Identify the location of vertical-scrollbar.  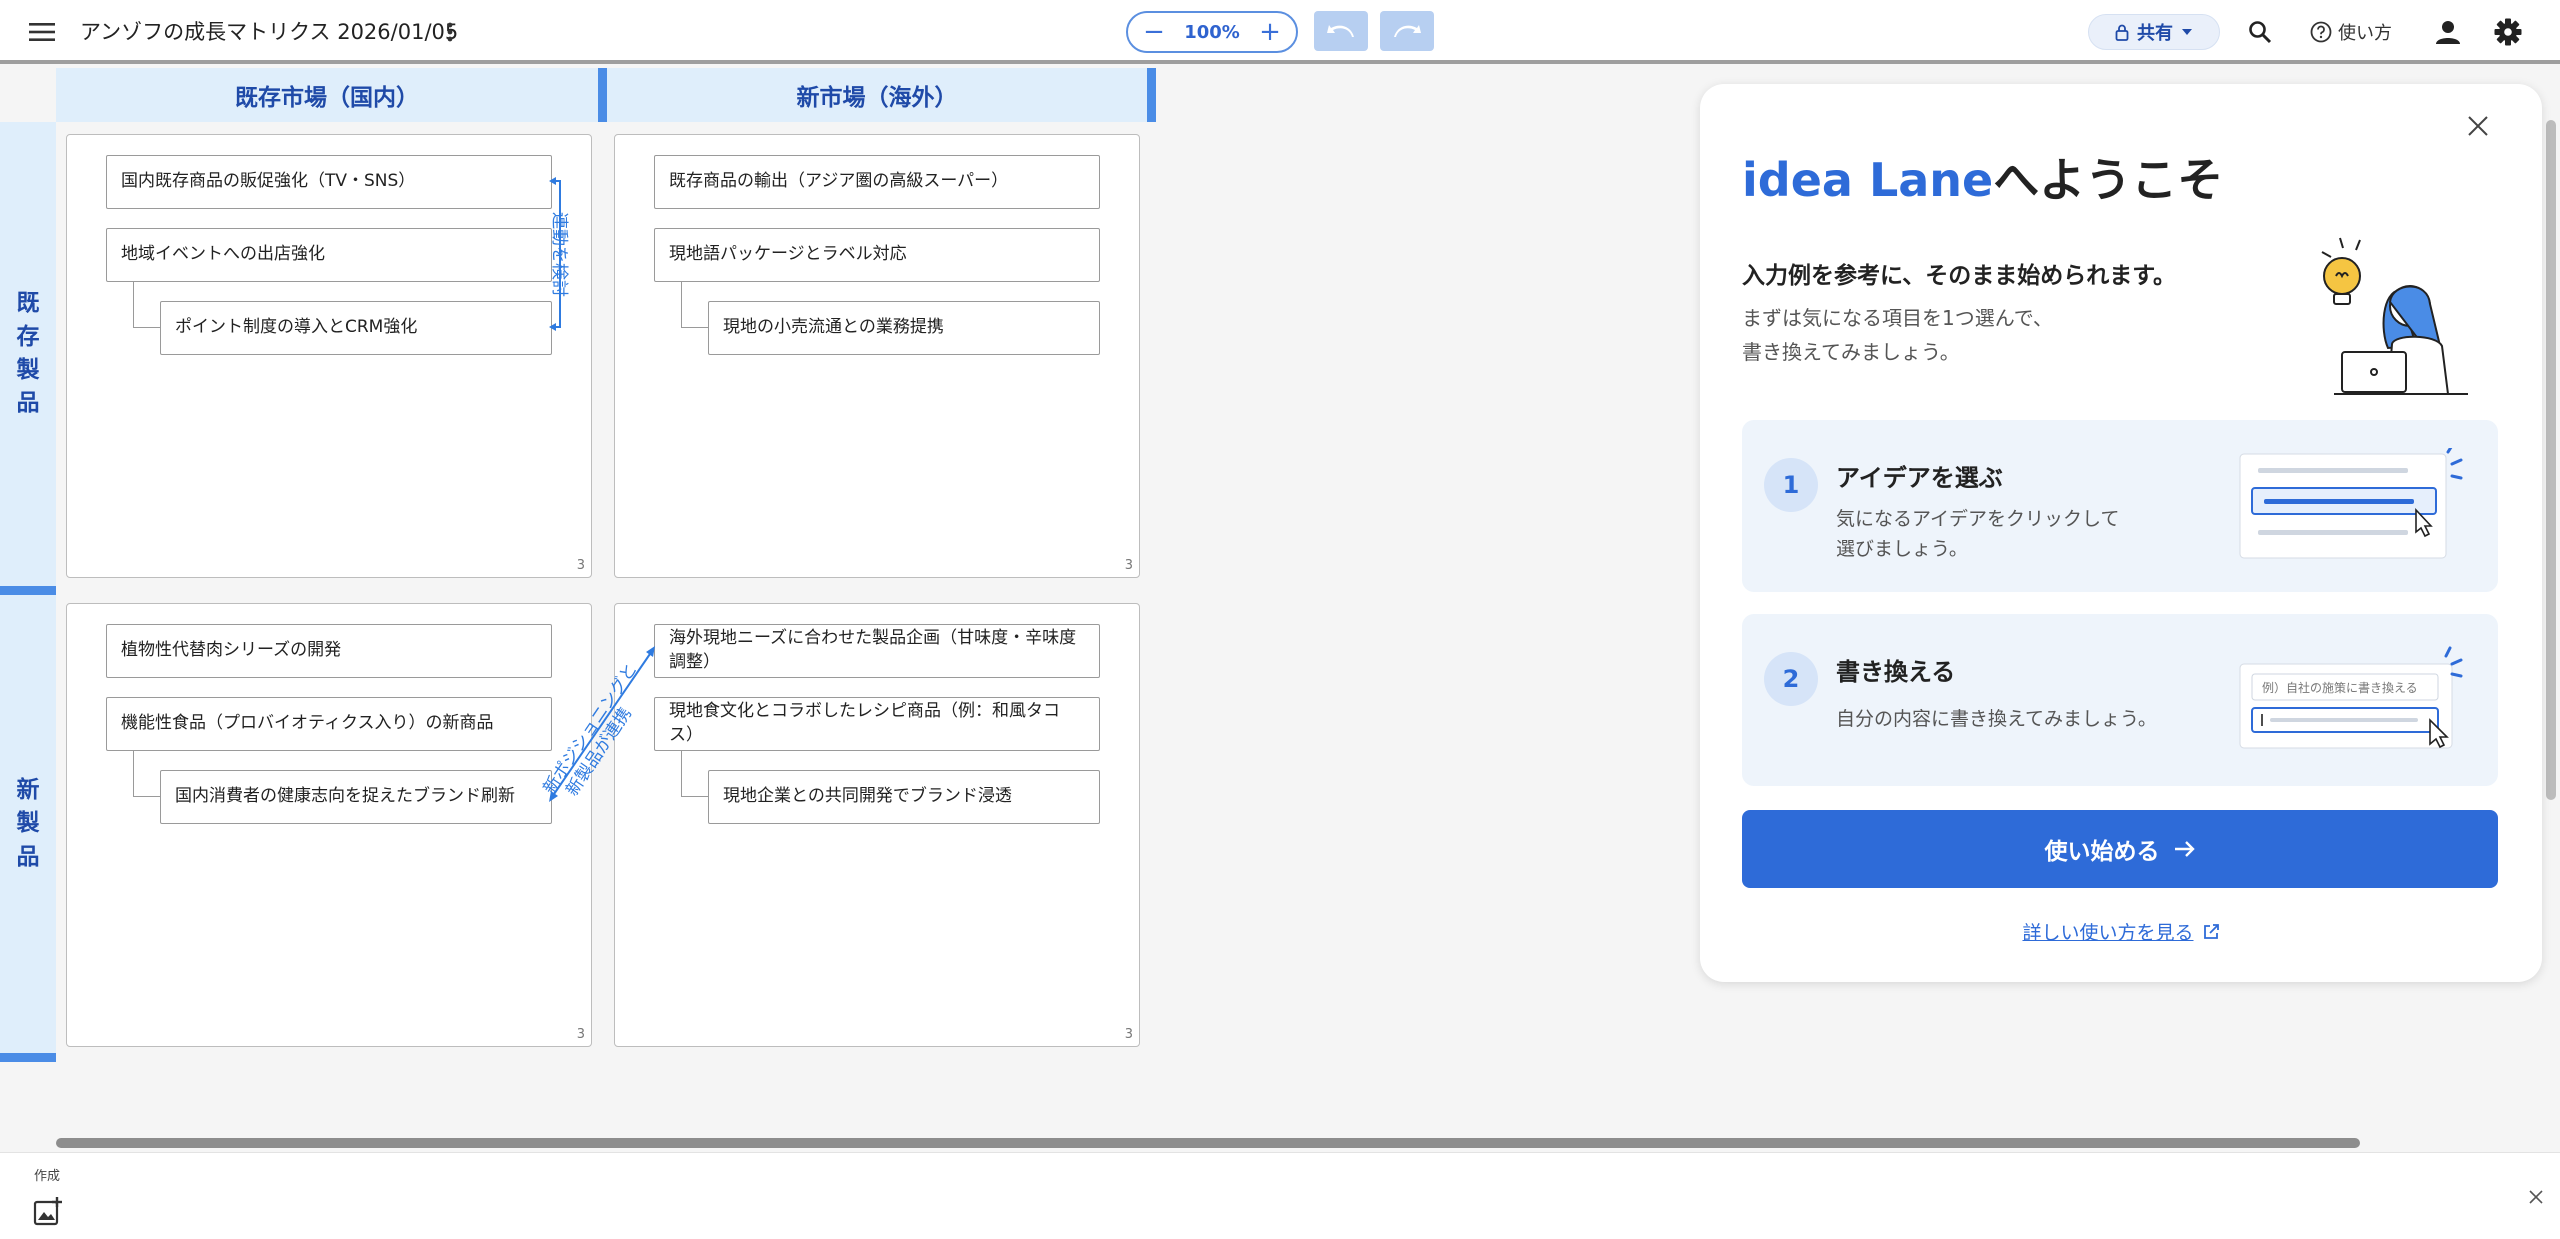
(2551, 460).